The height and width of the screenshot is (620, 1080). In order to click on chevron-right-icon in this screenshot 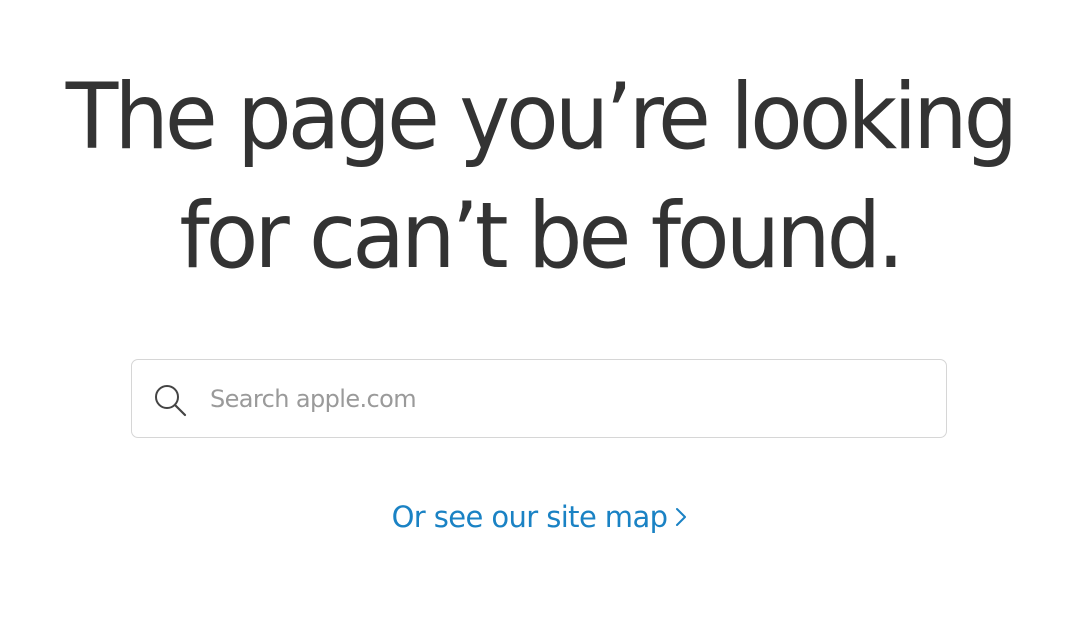, I will do `click(681, 518)`.